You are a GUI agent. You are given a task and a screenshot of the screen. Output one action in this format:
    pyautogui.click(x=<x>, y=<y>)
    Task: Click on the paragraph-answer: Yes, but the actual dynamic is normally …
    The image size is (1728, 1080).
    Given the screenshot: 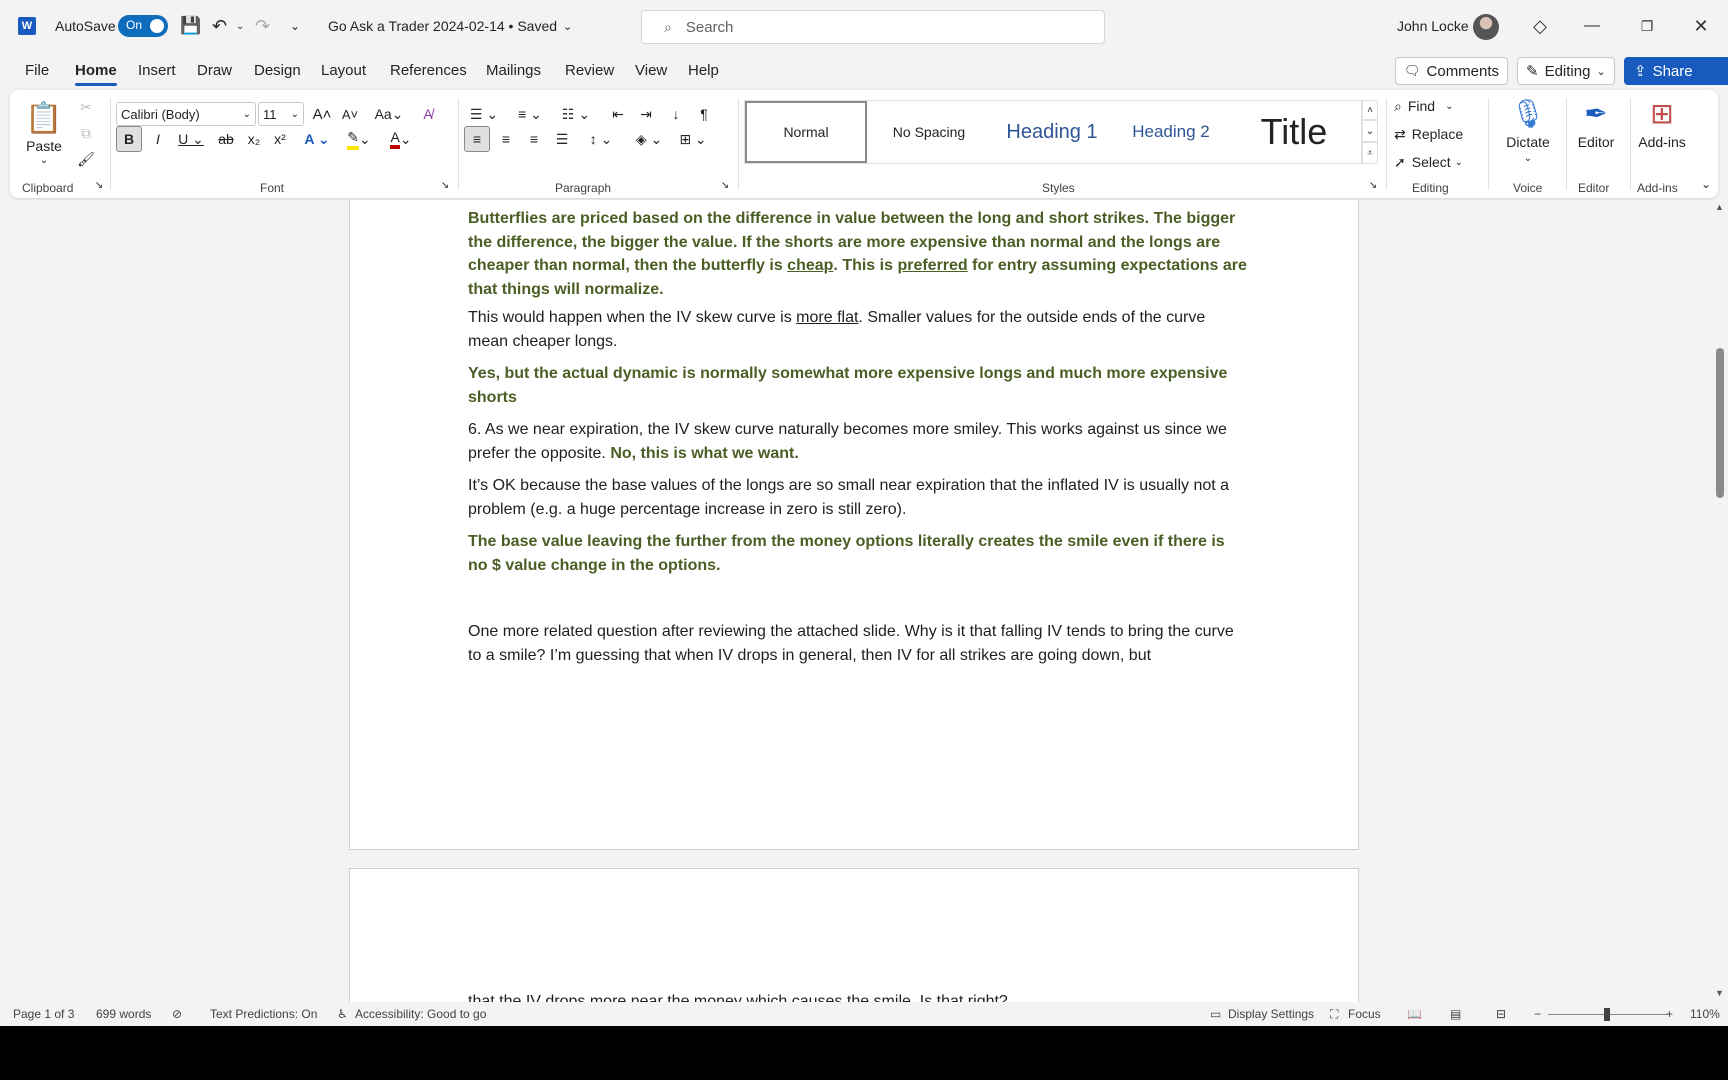 What is the action you would take?
    pyautogui.click(x=858, y=385)
    